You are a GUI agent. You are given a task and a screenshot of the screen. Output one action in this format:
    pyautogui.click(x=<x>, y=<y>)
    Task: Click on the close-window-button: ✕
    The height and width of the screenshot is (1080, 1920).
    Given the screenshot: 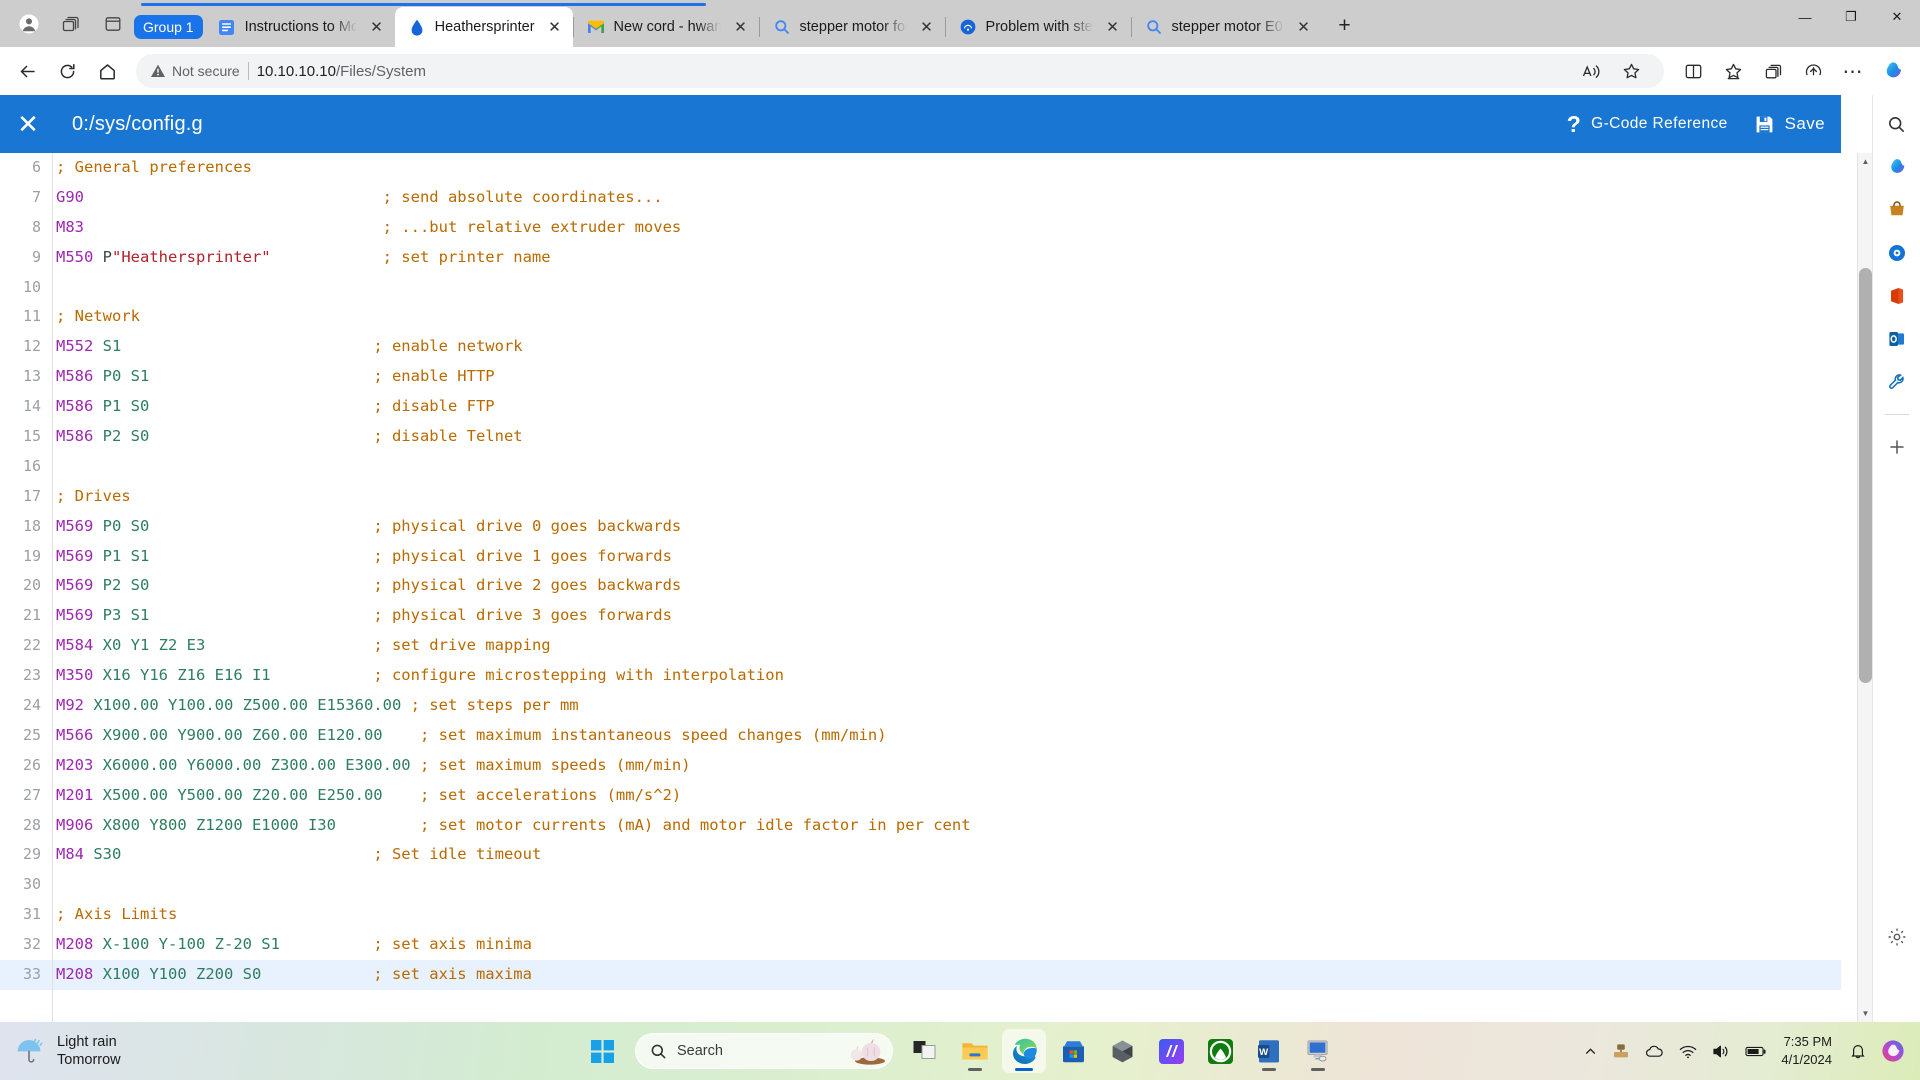 What is the action you would take?
    pyautogui.click(x=1897, y=17)
    